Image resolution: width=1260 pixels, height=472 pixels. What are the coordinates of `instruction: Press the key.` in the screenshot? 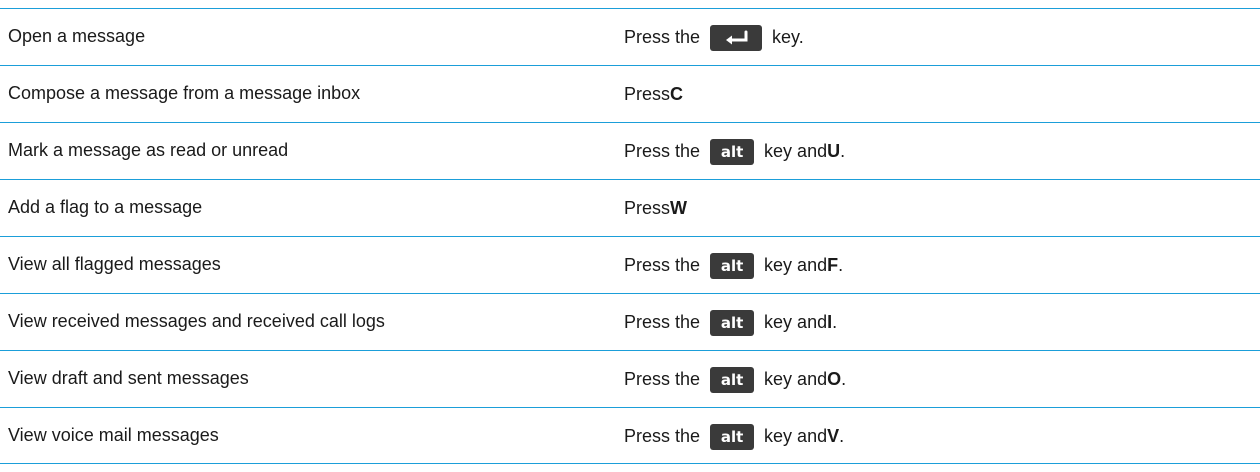 It's located at (714, 37).